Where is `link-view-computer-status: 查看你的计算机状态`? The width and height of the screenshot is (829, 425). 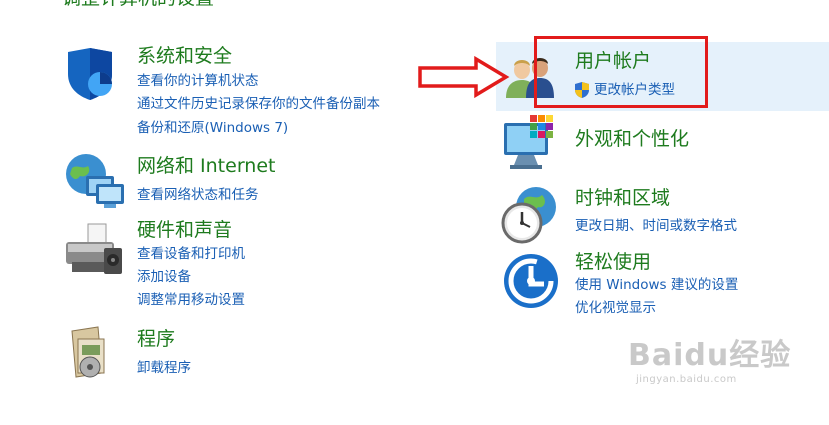
link-view-computer-status: 查看你的计算机状态 is located at coordinates (198, 81).